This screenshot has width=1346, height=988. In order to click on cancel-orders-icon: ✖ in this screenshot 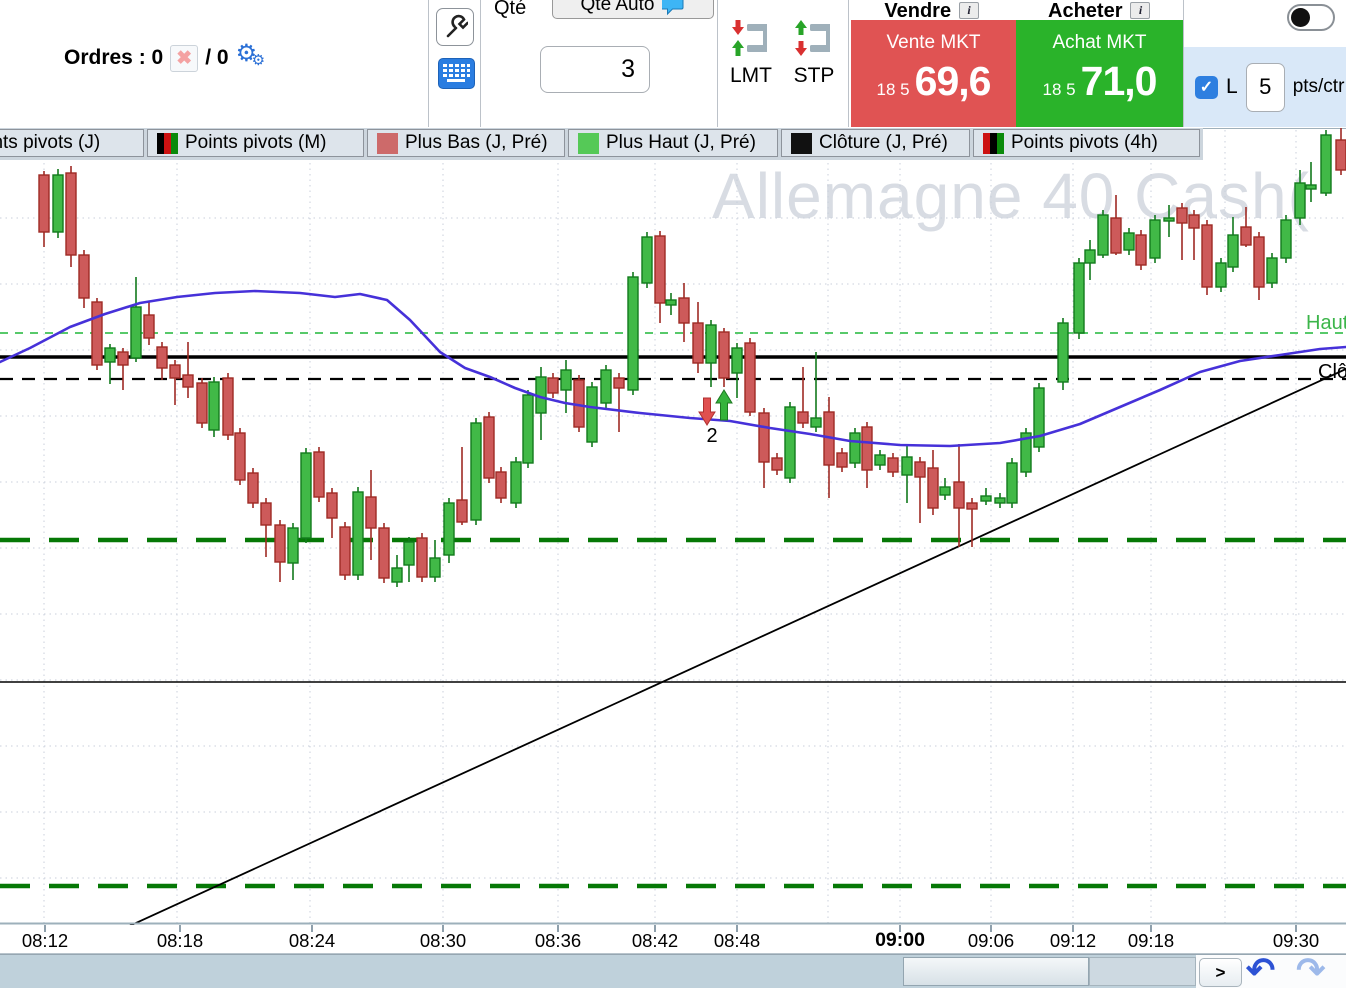, I will do `click(184, 58)`.